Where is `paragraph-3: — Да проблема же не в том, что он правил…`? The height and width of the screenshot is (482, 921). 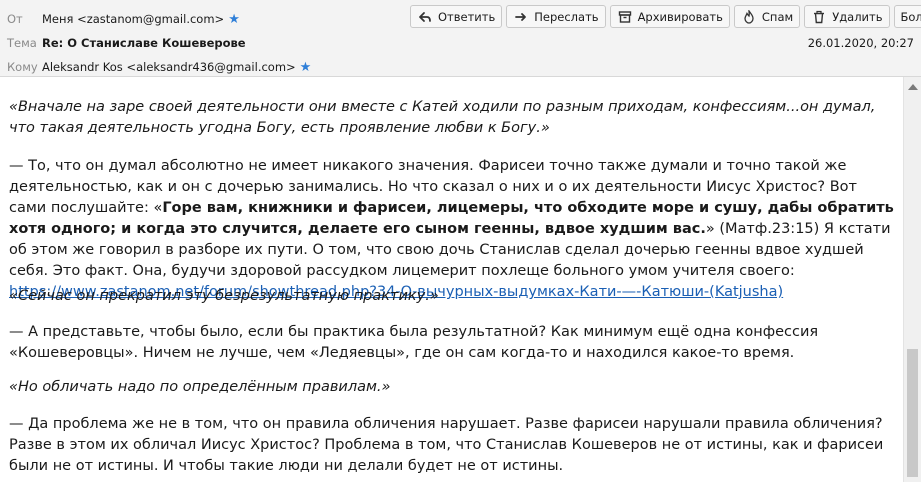
paragraph-3: — Да проблема же не в том, что он правил… is located at coordinates (446, 445).